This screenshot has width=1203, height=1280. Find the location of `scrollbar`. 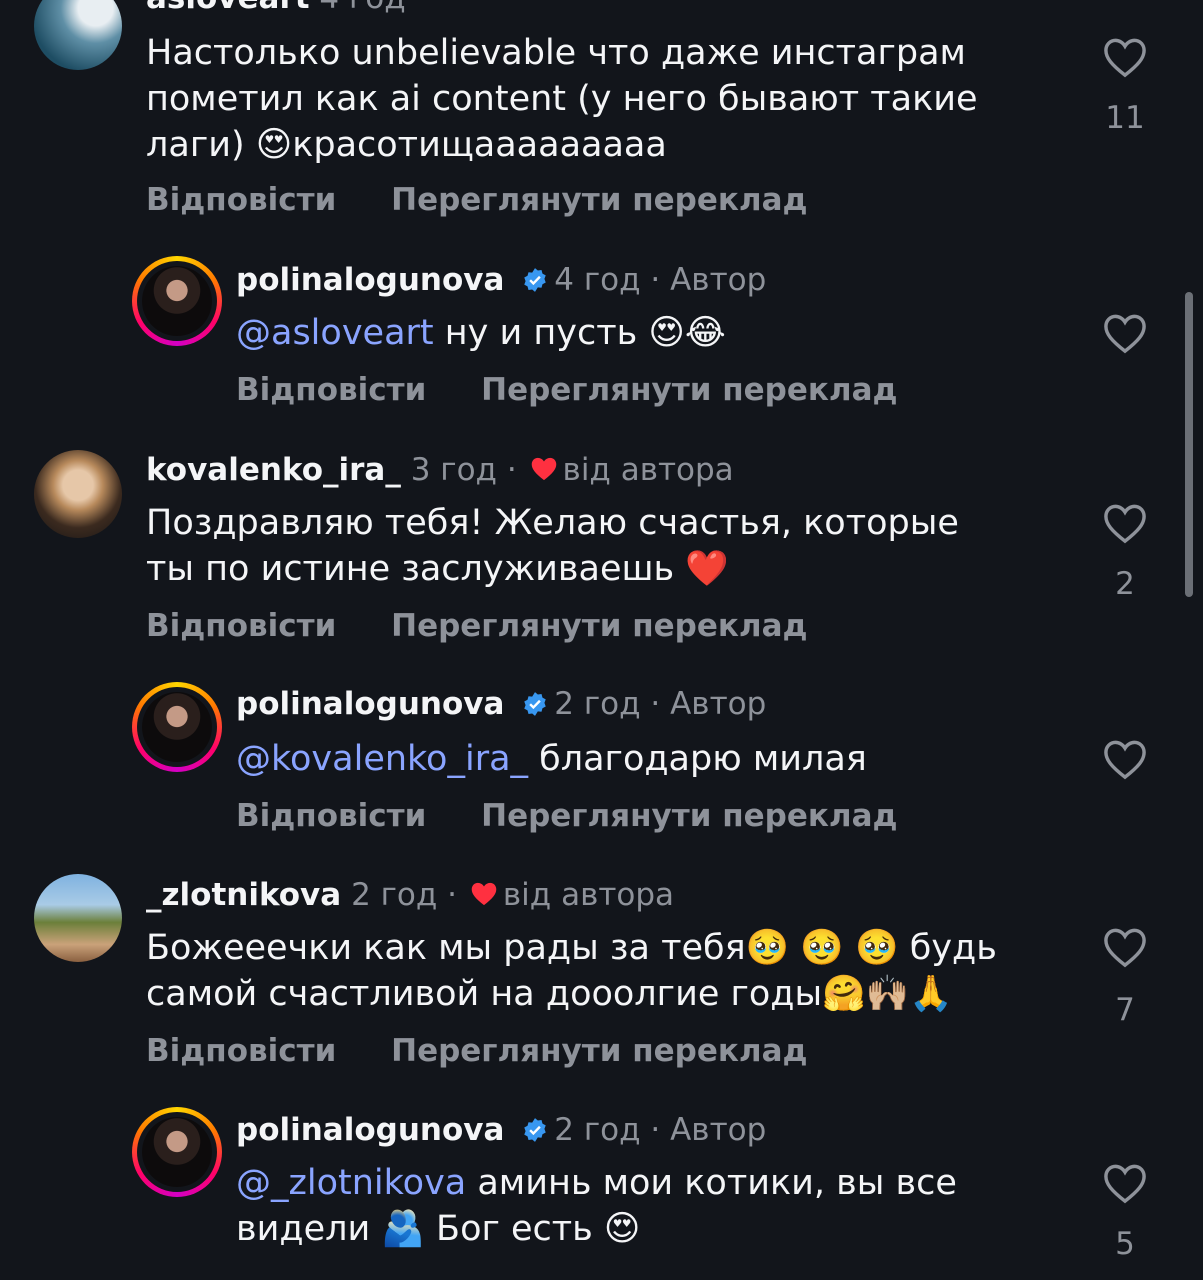

scrollbar is located at coordinates (1189, 444).